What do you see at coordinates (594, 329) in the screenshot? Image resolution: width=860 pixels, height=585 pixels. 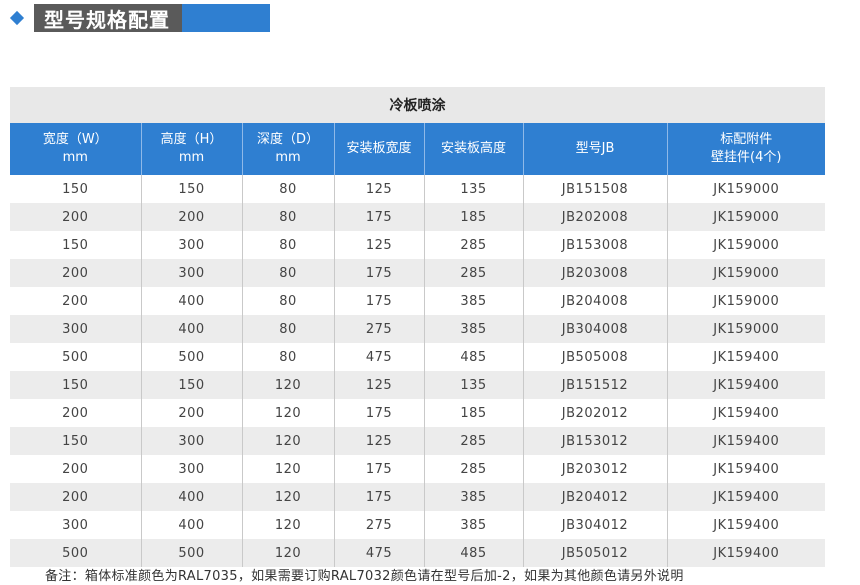 I see `cell-model: JB304008` at bounding box center [594, 329].